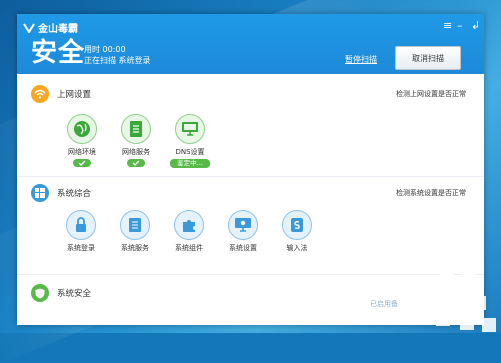 This screenshot has width=501, height=363. What do you see at coordinates (431, 193) in the screenshot?
I see `section-system-description: 检测系统设置是否正常` at bounding box center [431, 193].